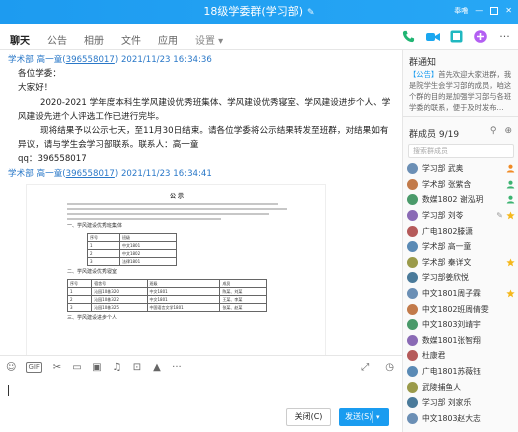 The width and height of the screenshot is (518, 432). What do you see at coordinates (11, 367) in the screenshot?
I see `emoji-icon: ☺` at bounding box center [11, 367].